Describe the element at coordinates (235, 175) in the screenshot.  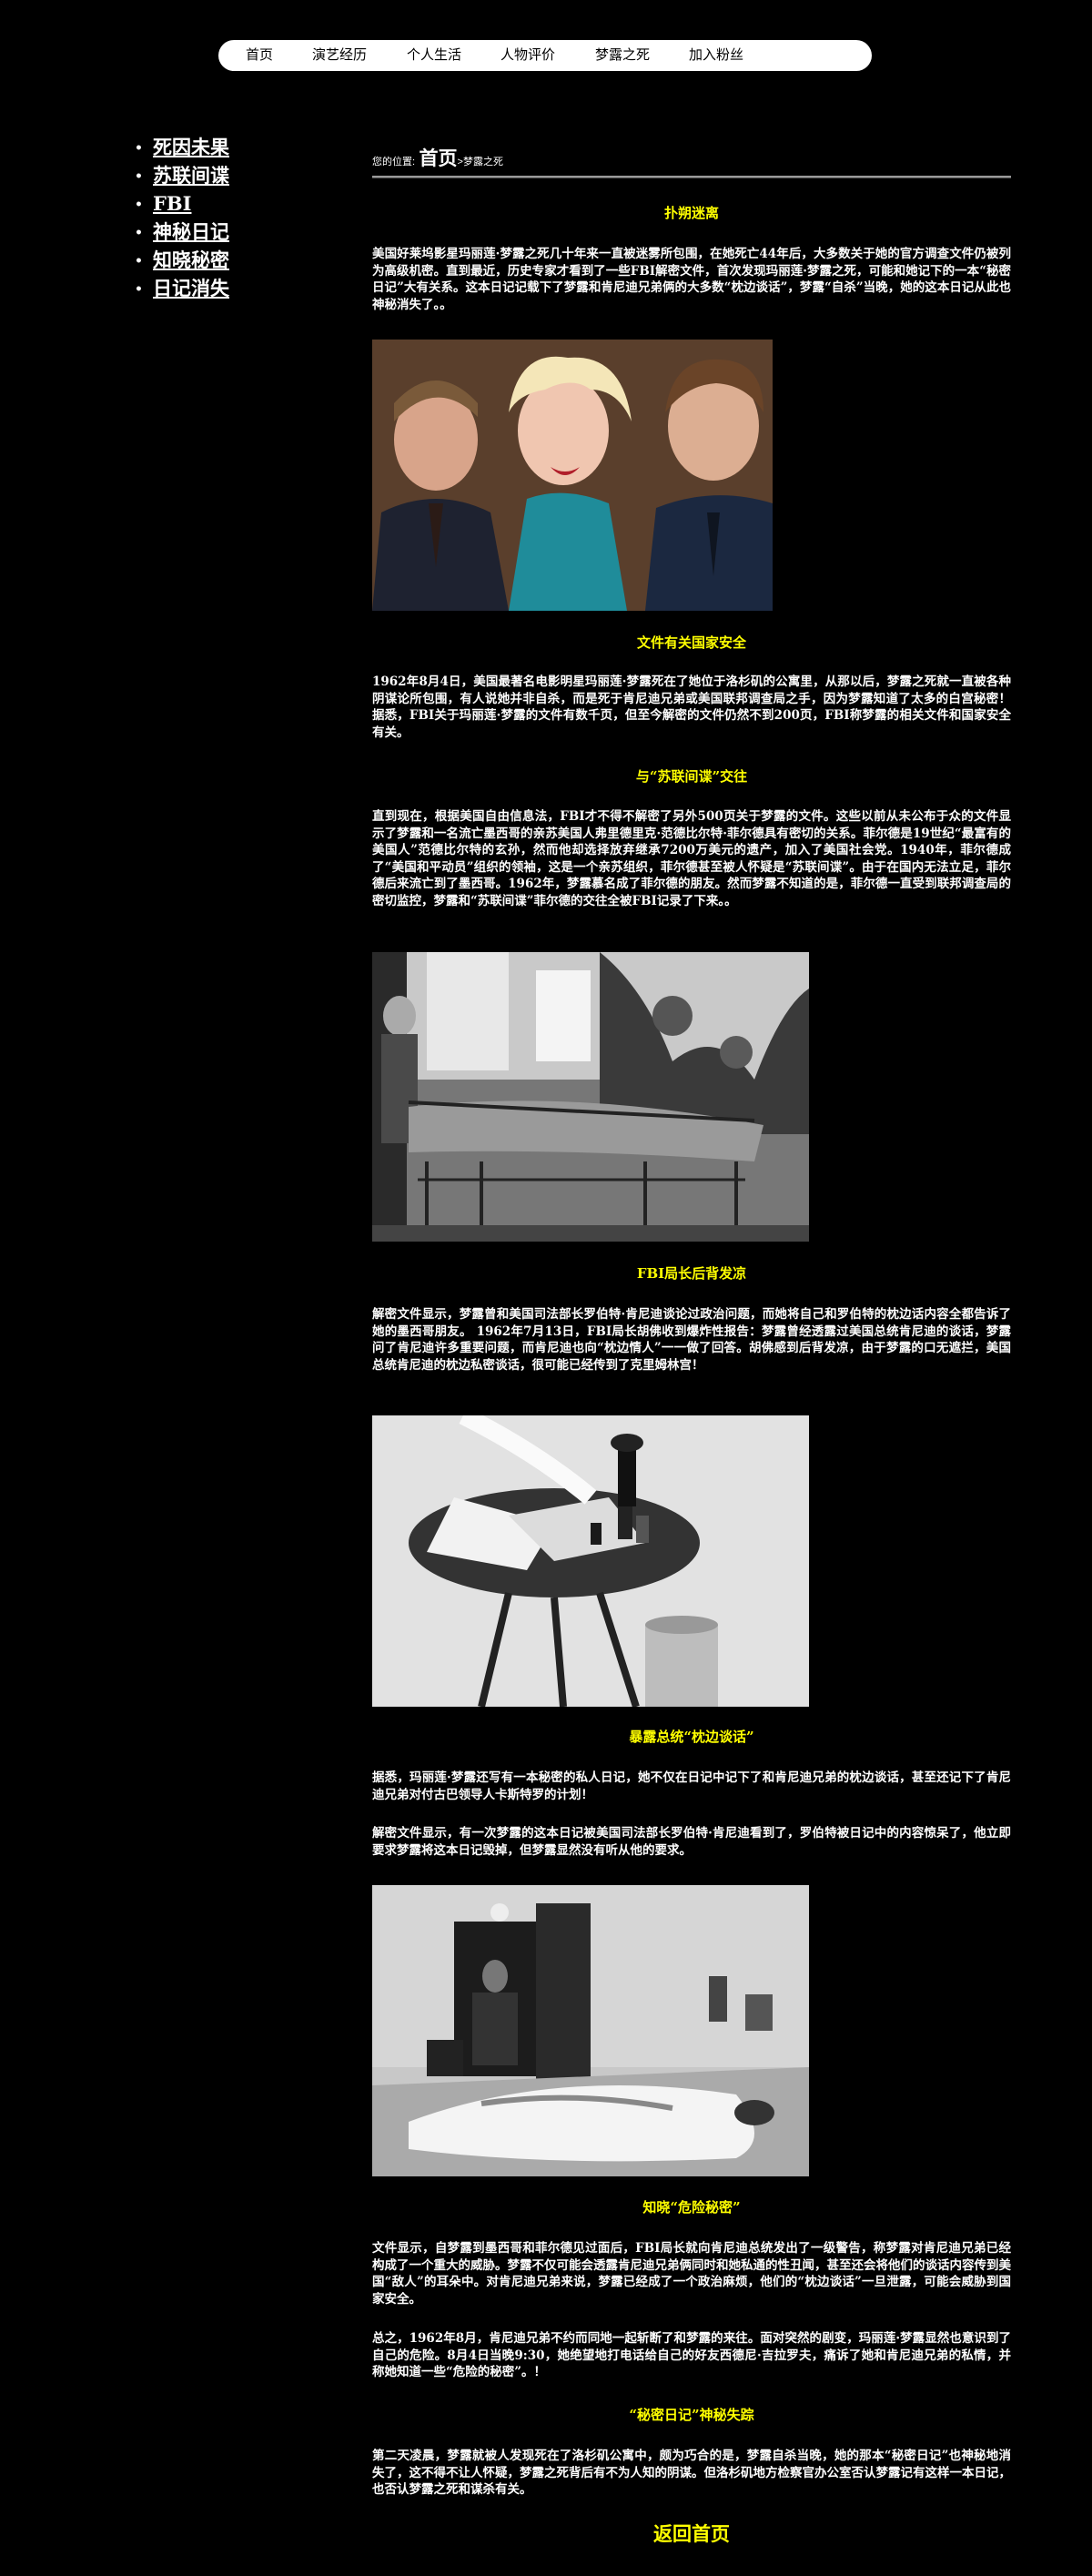
I see `sidebar-item-soviet-spy: • 苏联间谍` at that location.